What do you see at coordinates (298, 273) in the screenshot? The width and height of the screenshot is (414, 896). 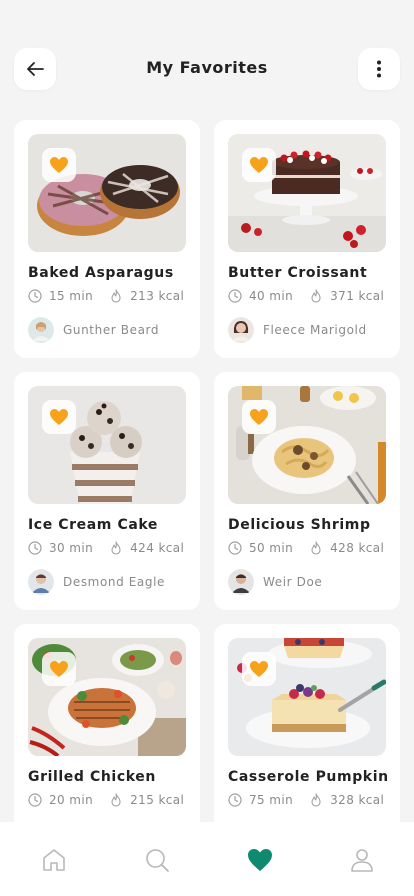 I see `recipe-name: Butter Croissant` at bounding box center [298, 273].